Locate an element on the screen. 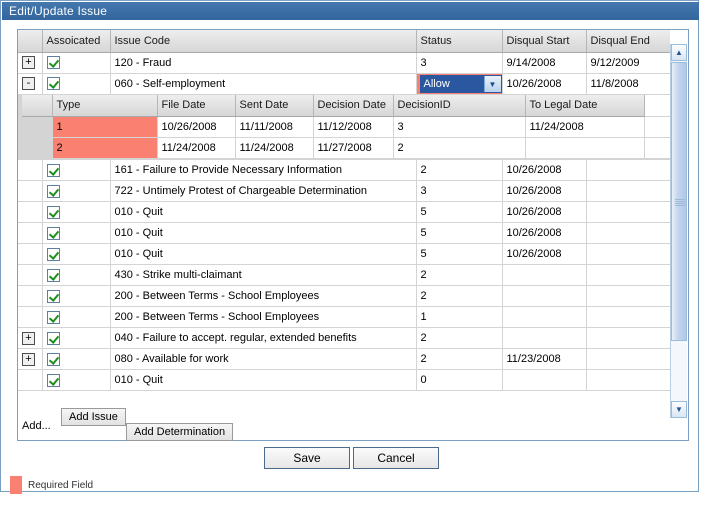  disqual-start-cell: 9/14/2008 is located at coordinates (544, 63).